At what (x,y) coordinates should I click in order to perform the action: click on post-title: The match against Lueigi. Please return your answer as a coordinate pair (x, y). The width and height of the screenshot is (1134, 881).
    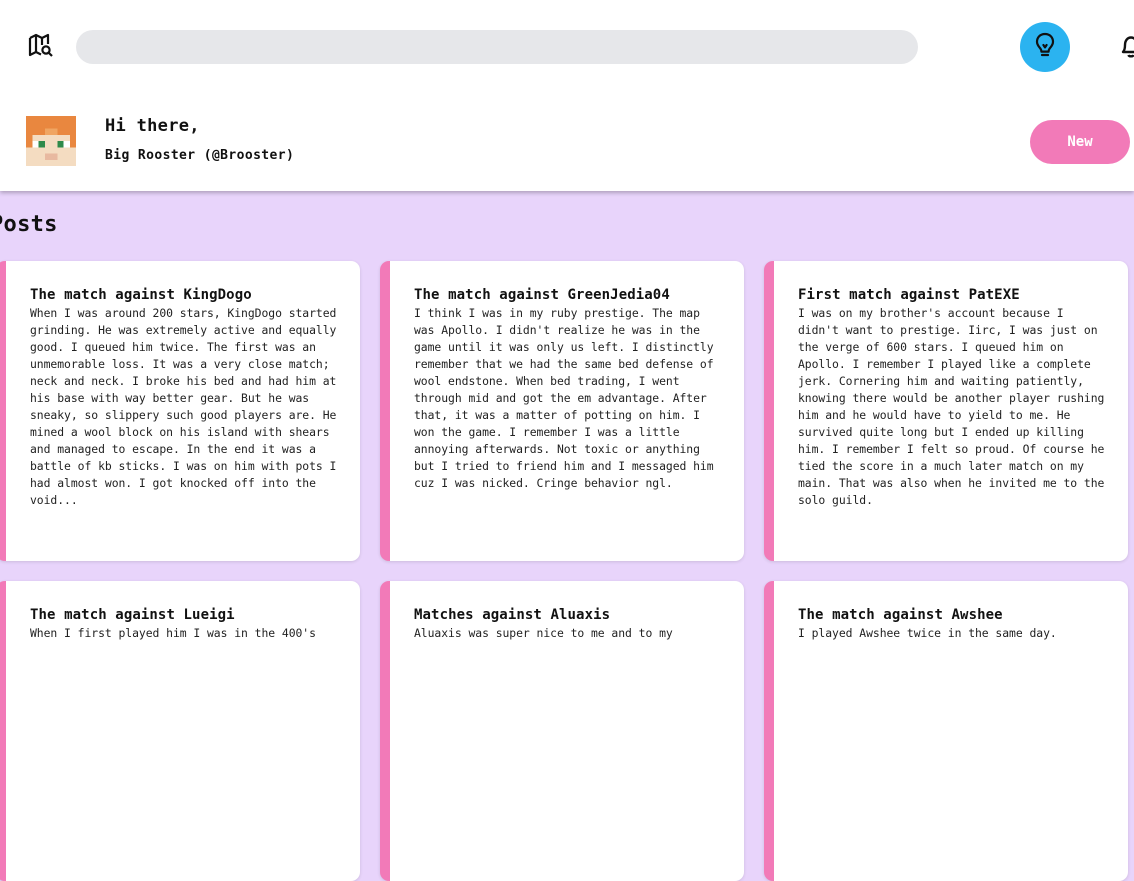
    Looking at the image, I should click on (132, 615).